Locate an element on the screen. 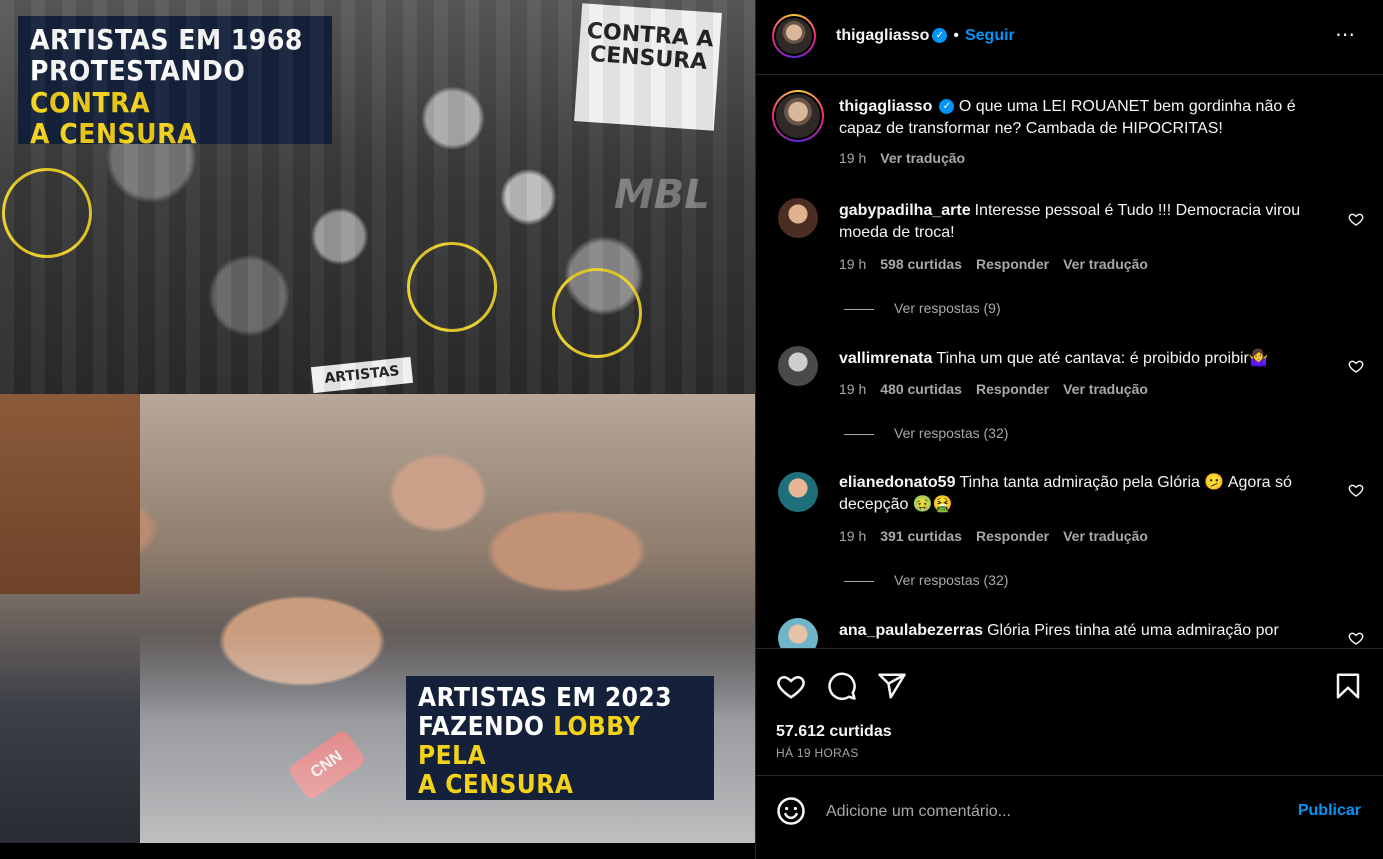 The height and width of the screenshot is (859, 1383). banner-line: ARTISTAS EM 2023 is located at coordinates (545, 698).